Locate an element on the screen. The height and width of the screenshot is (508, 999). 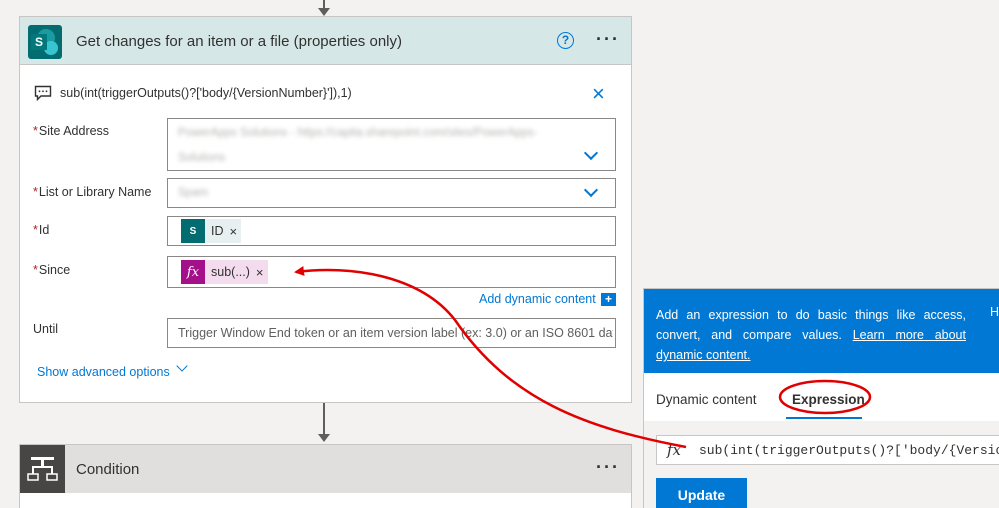
panel-cut-text: H is located at coordinates (994, 312).